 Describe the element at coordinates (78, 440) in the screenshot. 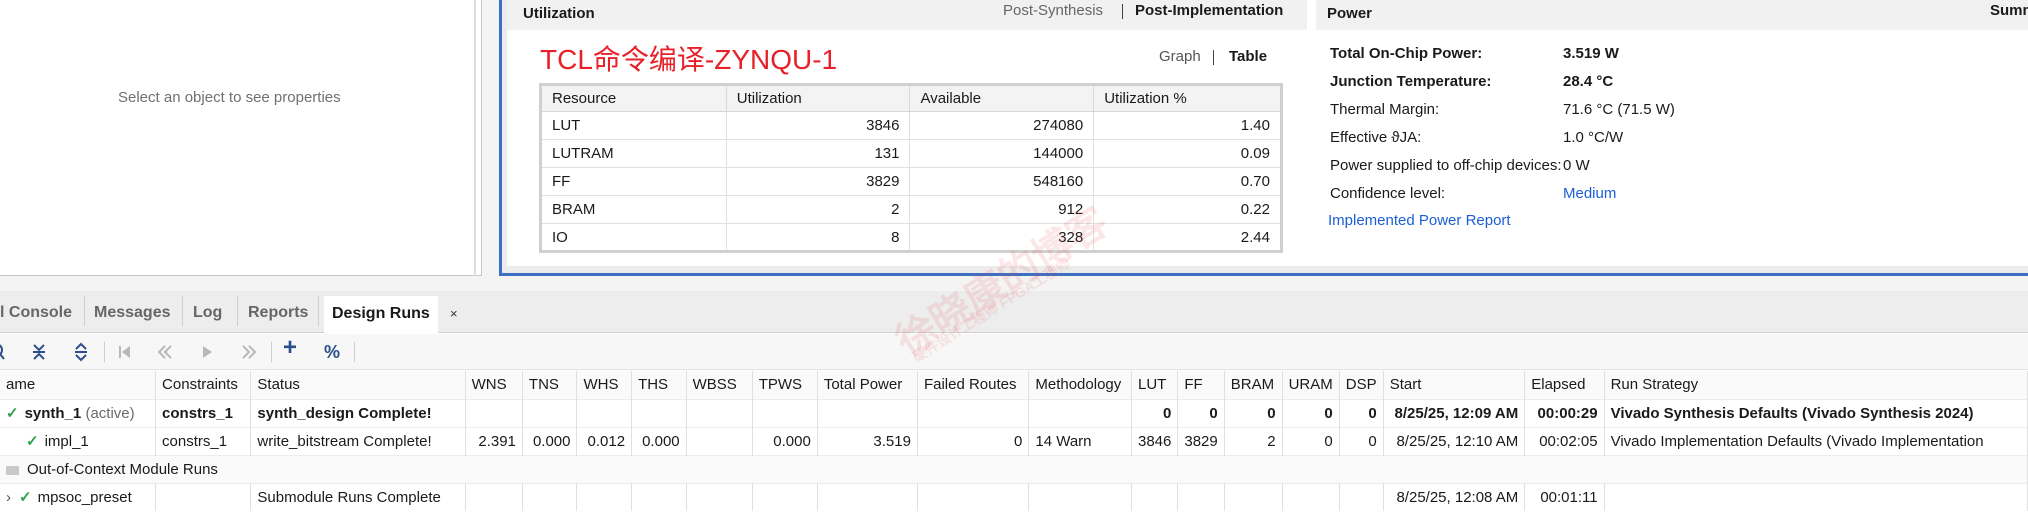

I see `run-name-cell: ✓ impl_1` at that location.